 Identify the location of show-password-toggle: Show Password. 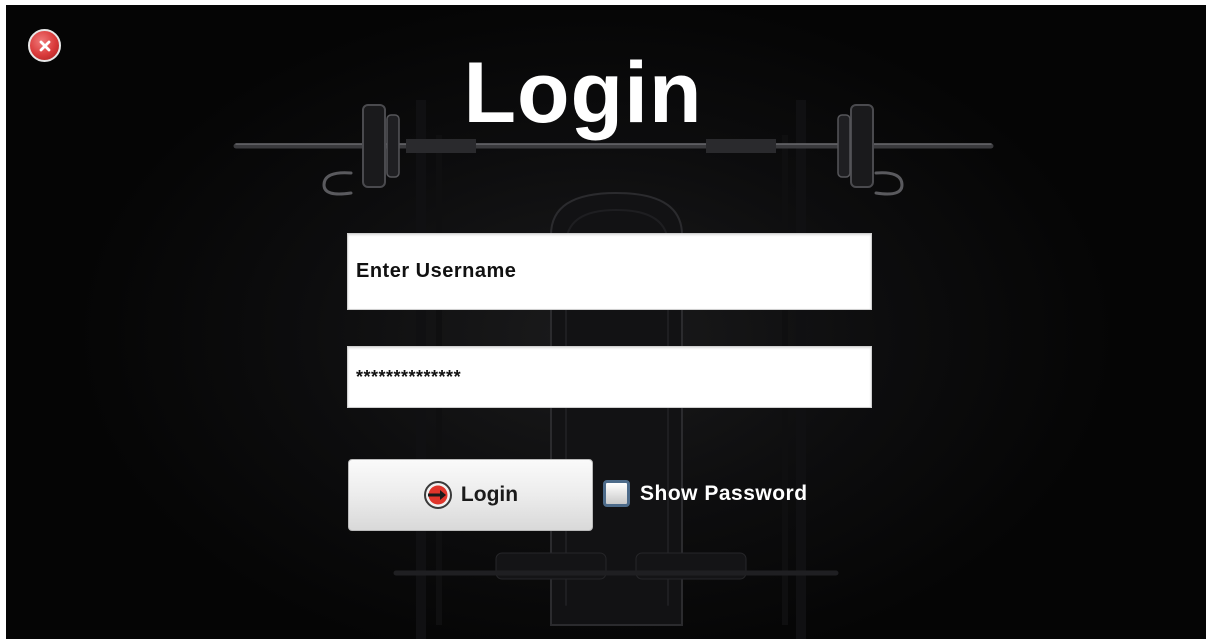
(705, 493).